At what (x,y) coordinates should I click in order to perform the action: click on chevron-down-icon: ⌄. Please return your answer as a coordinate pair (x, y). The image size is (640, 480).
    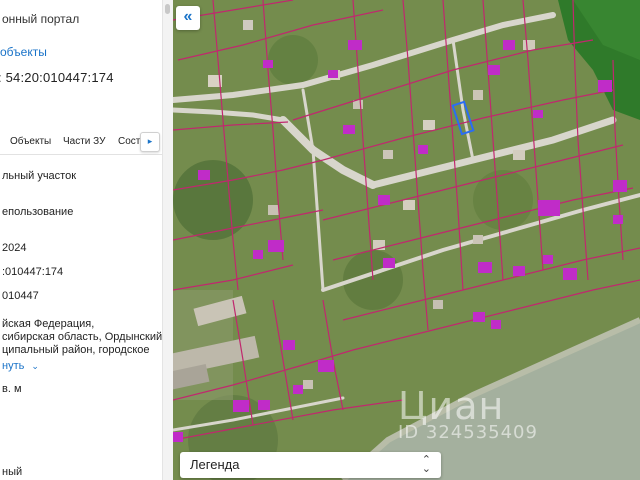
    Looking at the image, I should click on (35, 366).